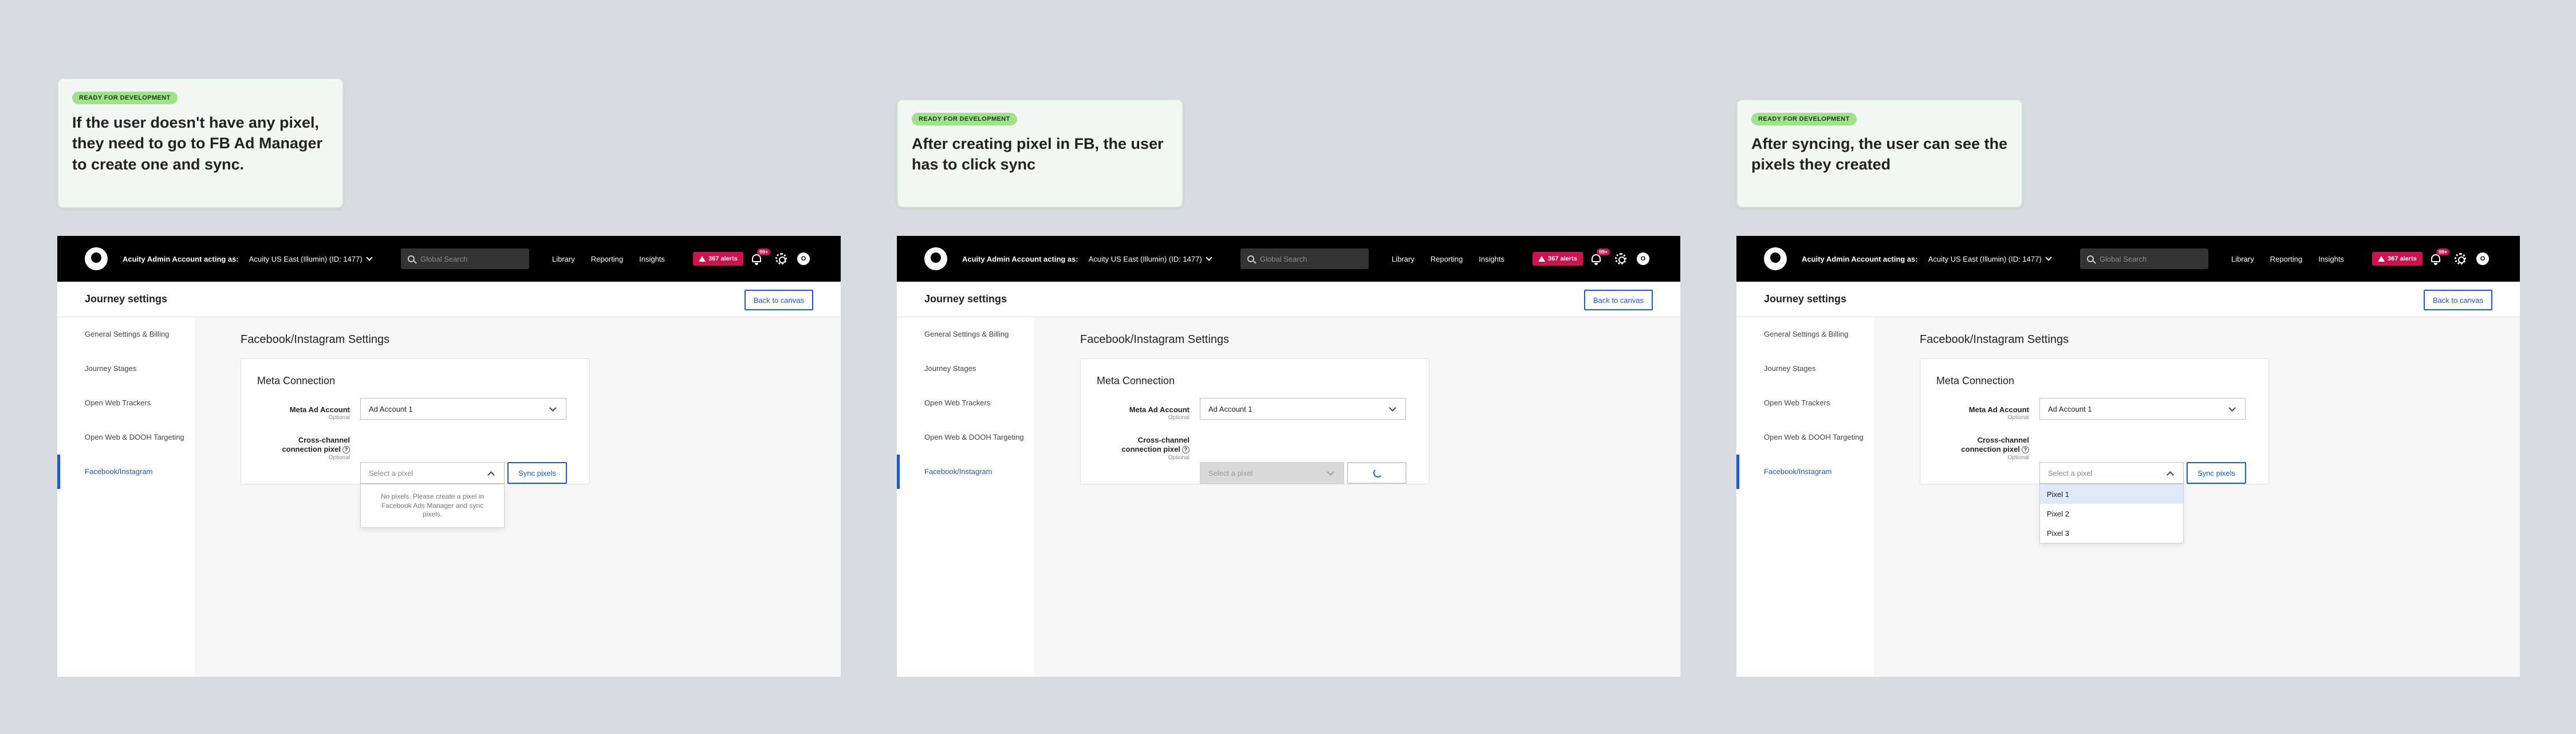 This screenshot has width=2576, height=734. What do you see at coordinates (2111, 513) in the screenshot?
I see `pixel-option: Pixel 2` at bounding box center [2111, 513].